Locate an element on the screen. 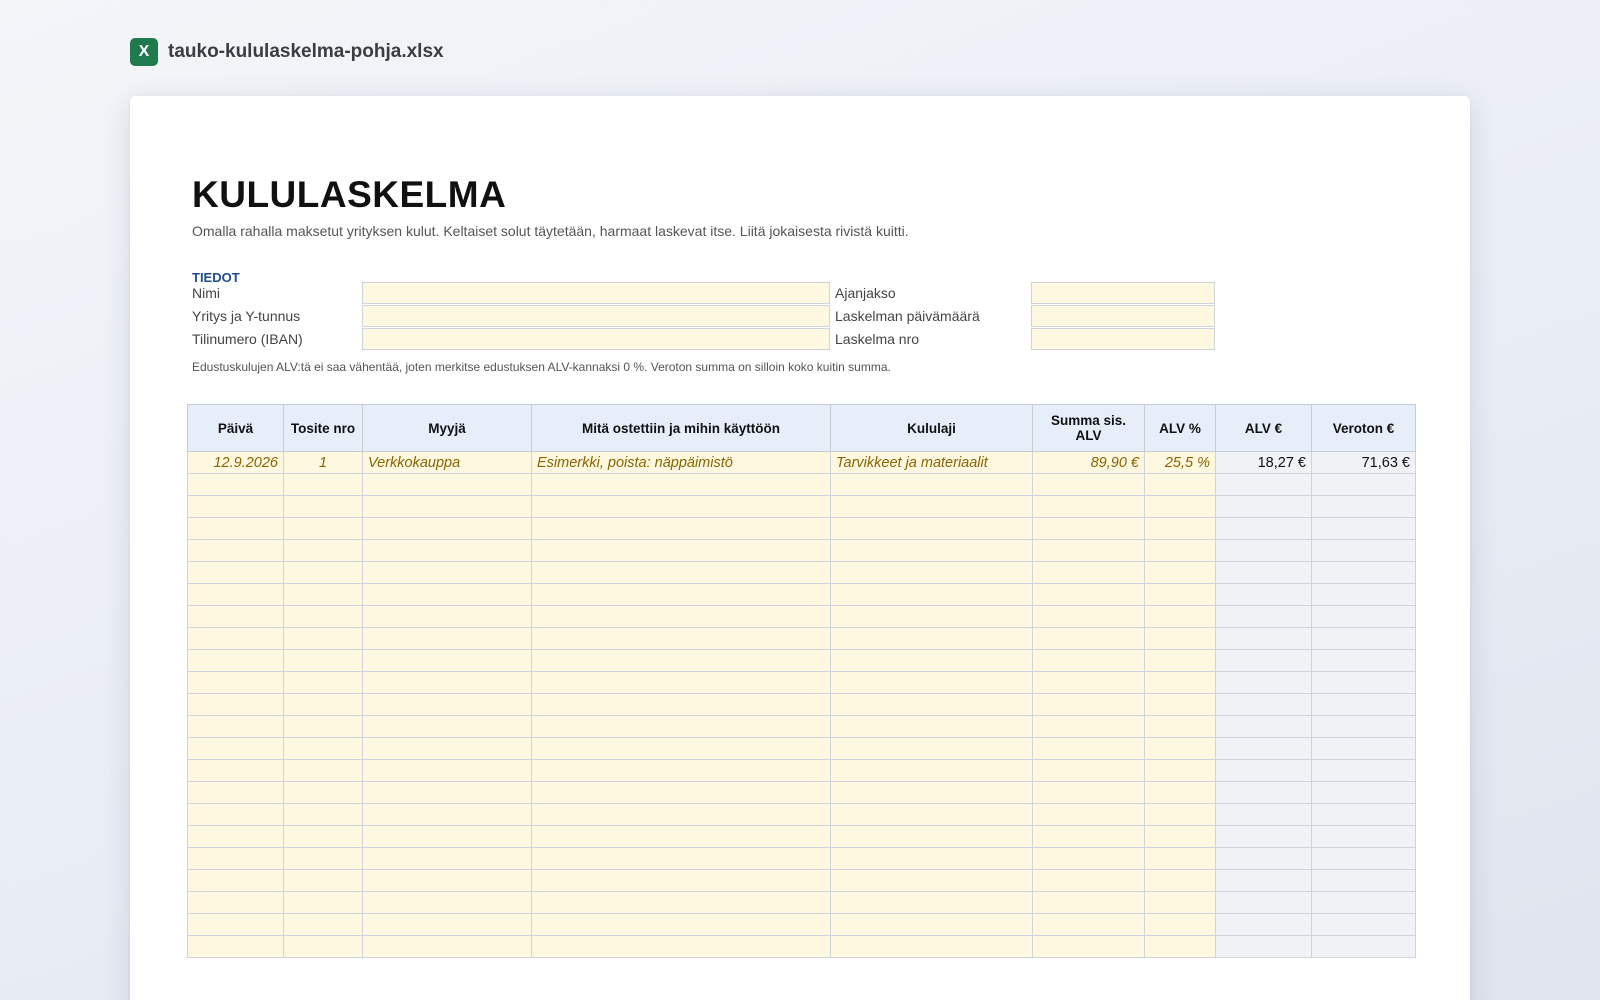 This screenshot has height=1000, width=1600. cell-seller: Verkkokauppa is located at coordinates (447, 462).